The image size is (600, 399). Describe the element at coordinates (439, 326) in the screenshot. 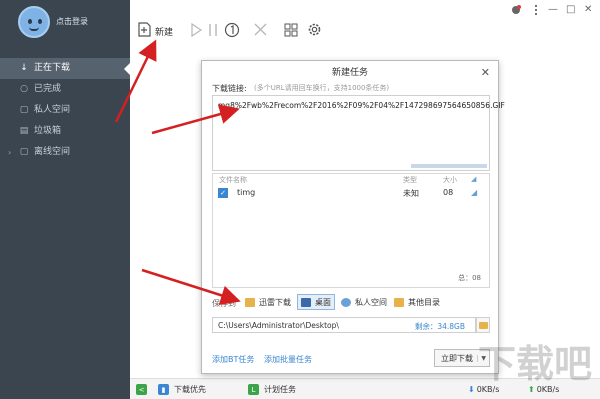

I see `free-space: 剩余：34.8GB` at that location.